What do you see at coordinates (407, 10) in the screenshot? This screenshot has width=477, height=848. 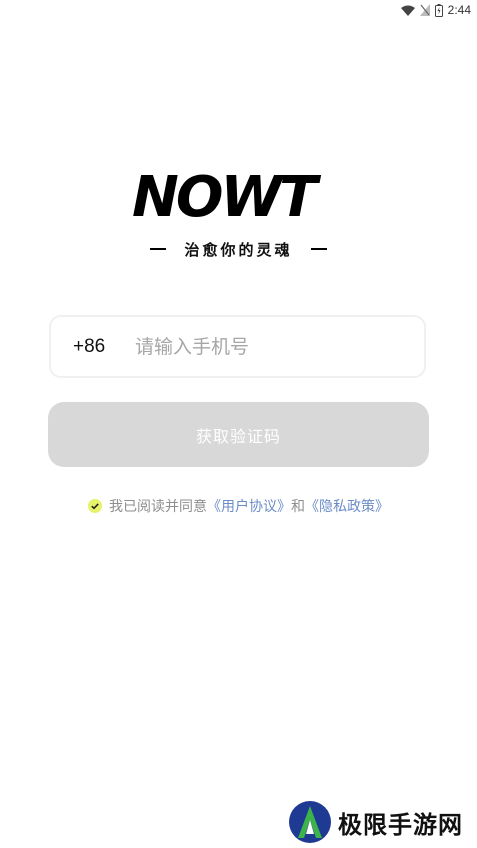 I see `wifi-icon` at bounding box center [407, 10].